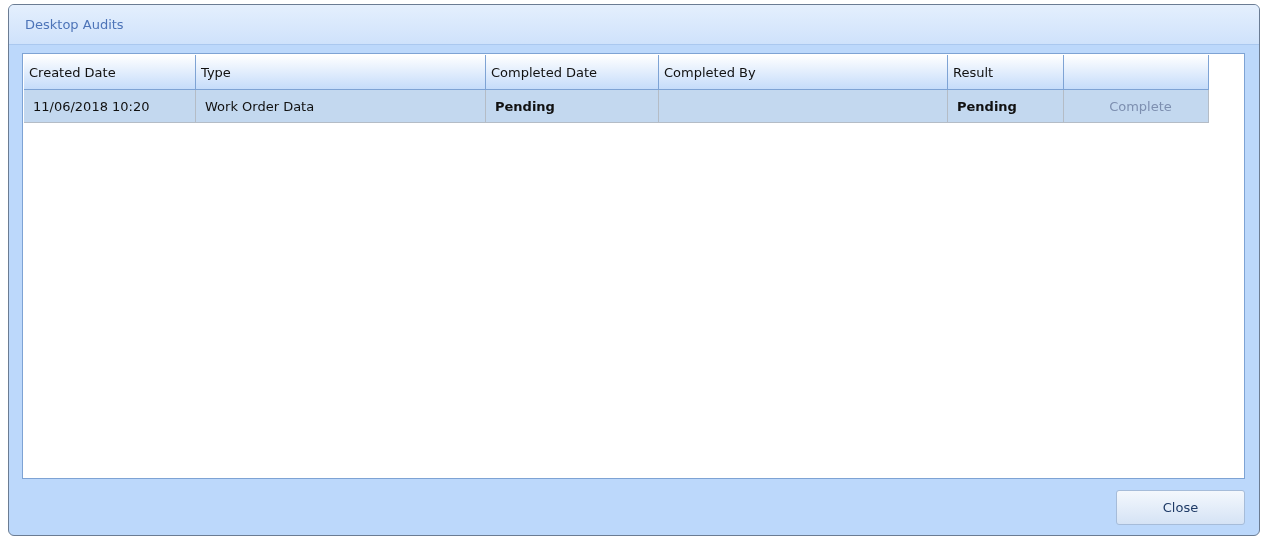 This screenshot has height=540, width=1269. What do you see at coordinates (1006, 72) in the screenshot?
I see `column-header: Result` at bounding box center [1006, 72].